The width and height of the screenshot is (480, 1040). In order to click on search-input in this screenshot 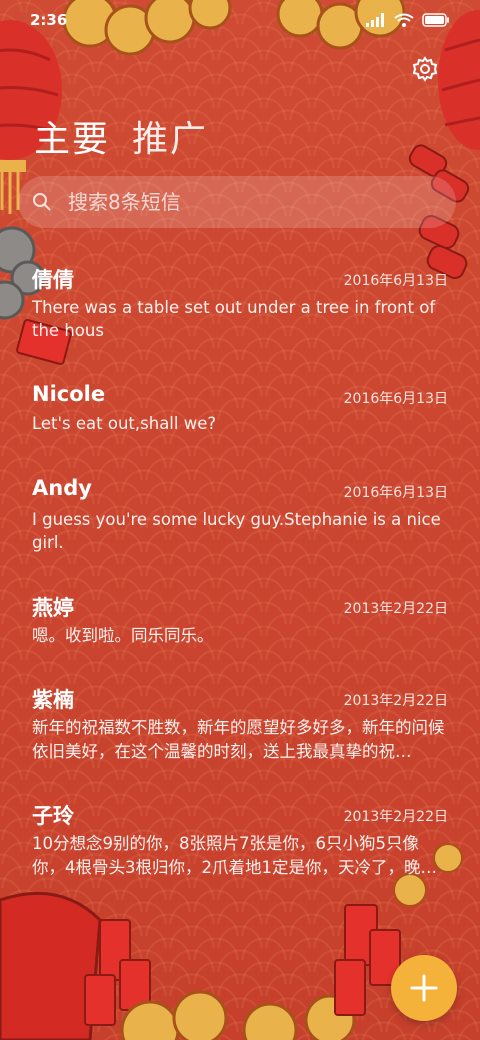, I will do `click(238, 202)`.